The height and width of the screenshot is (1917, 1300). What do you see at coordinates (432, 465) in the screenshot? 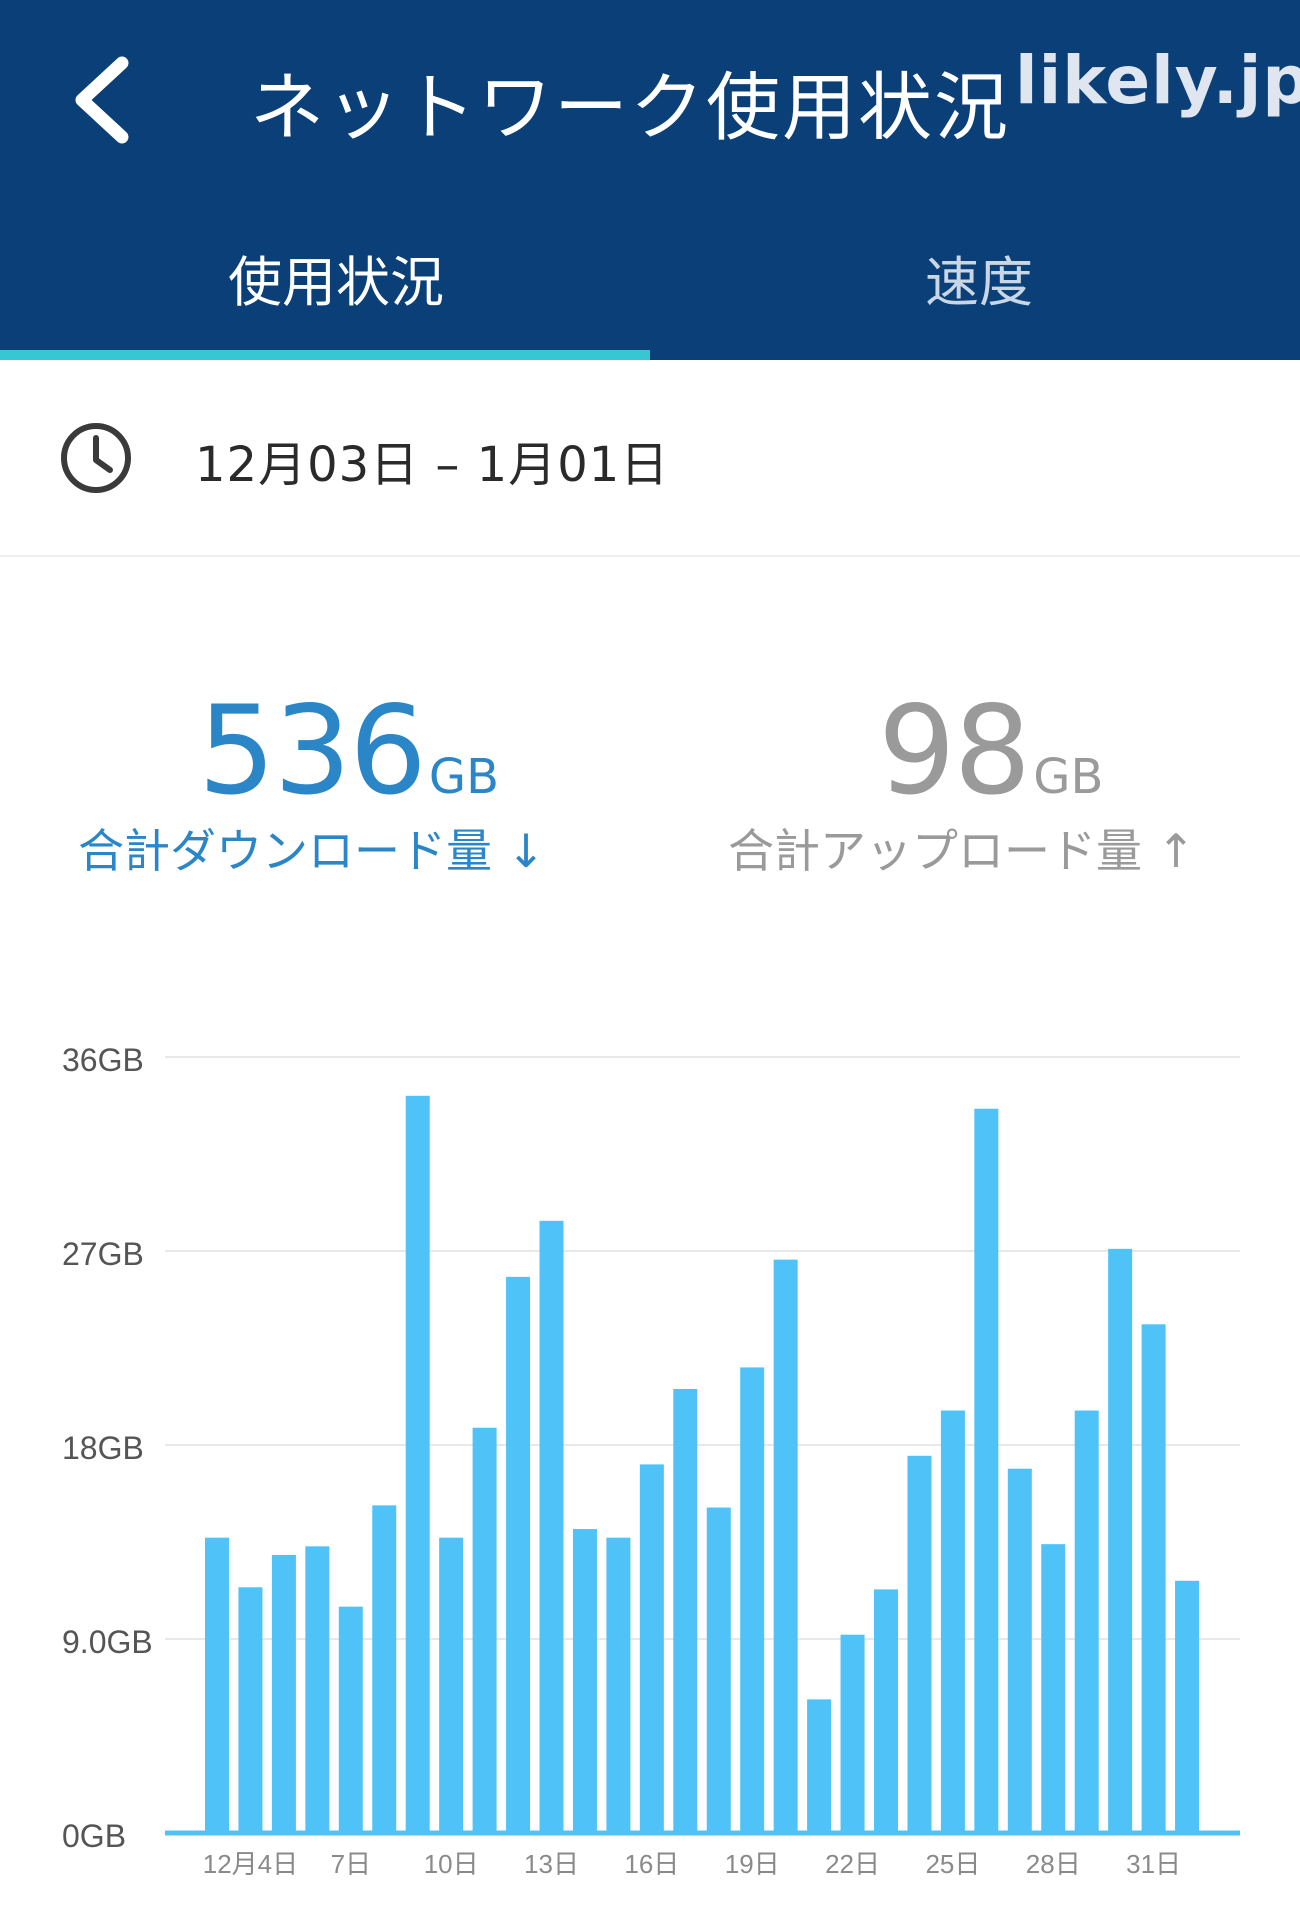
I see `date-range-text: 12月03日 – 1月01日` at bounding box center [432, 465].